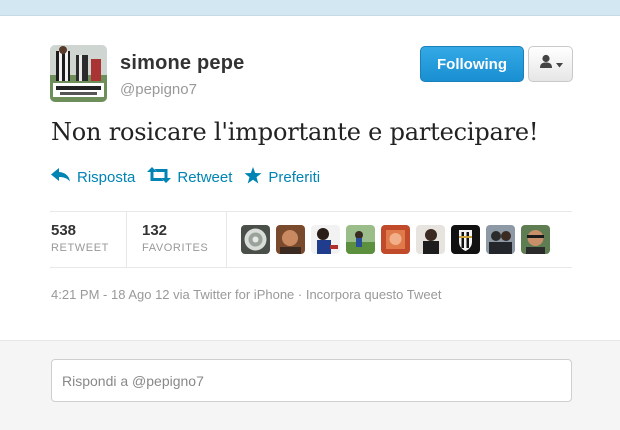 This screenshot has width=620, height=430. Describe the element at coordinates (256, 177) in the screenshot. I see `star-icon` at that location.